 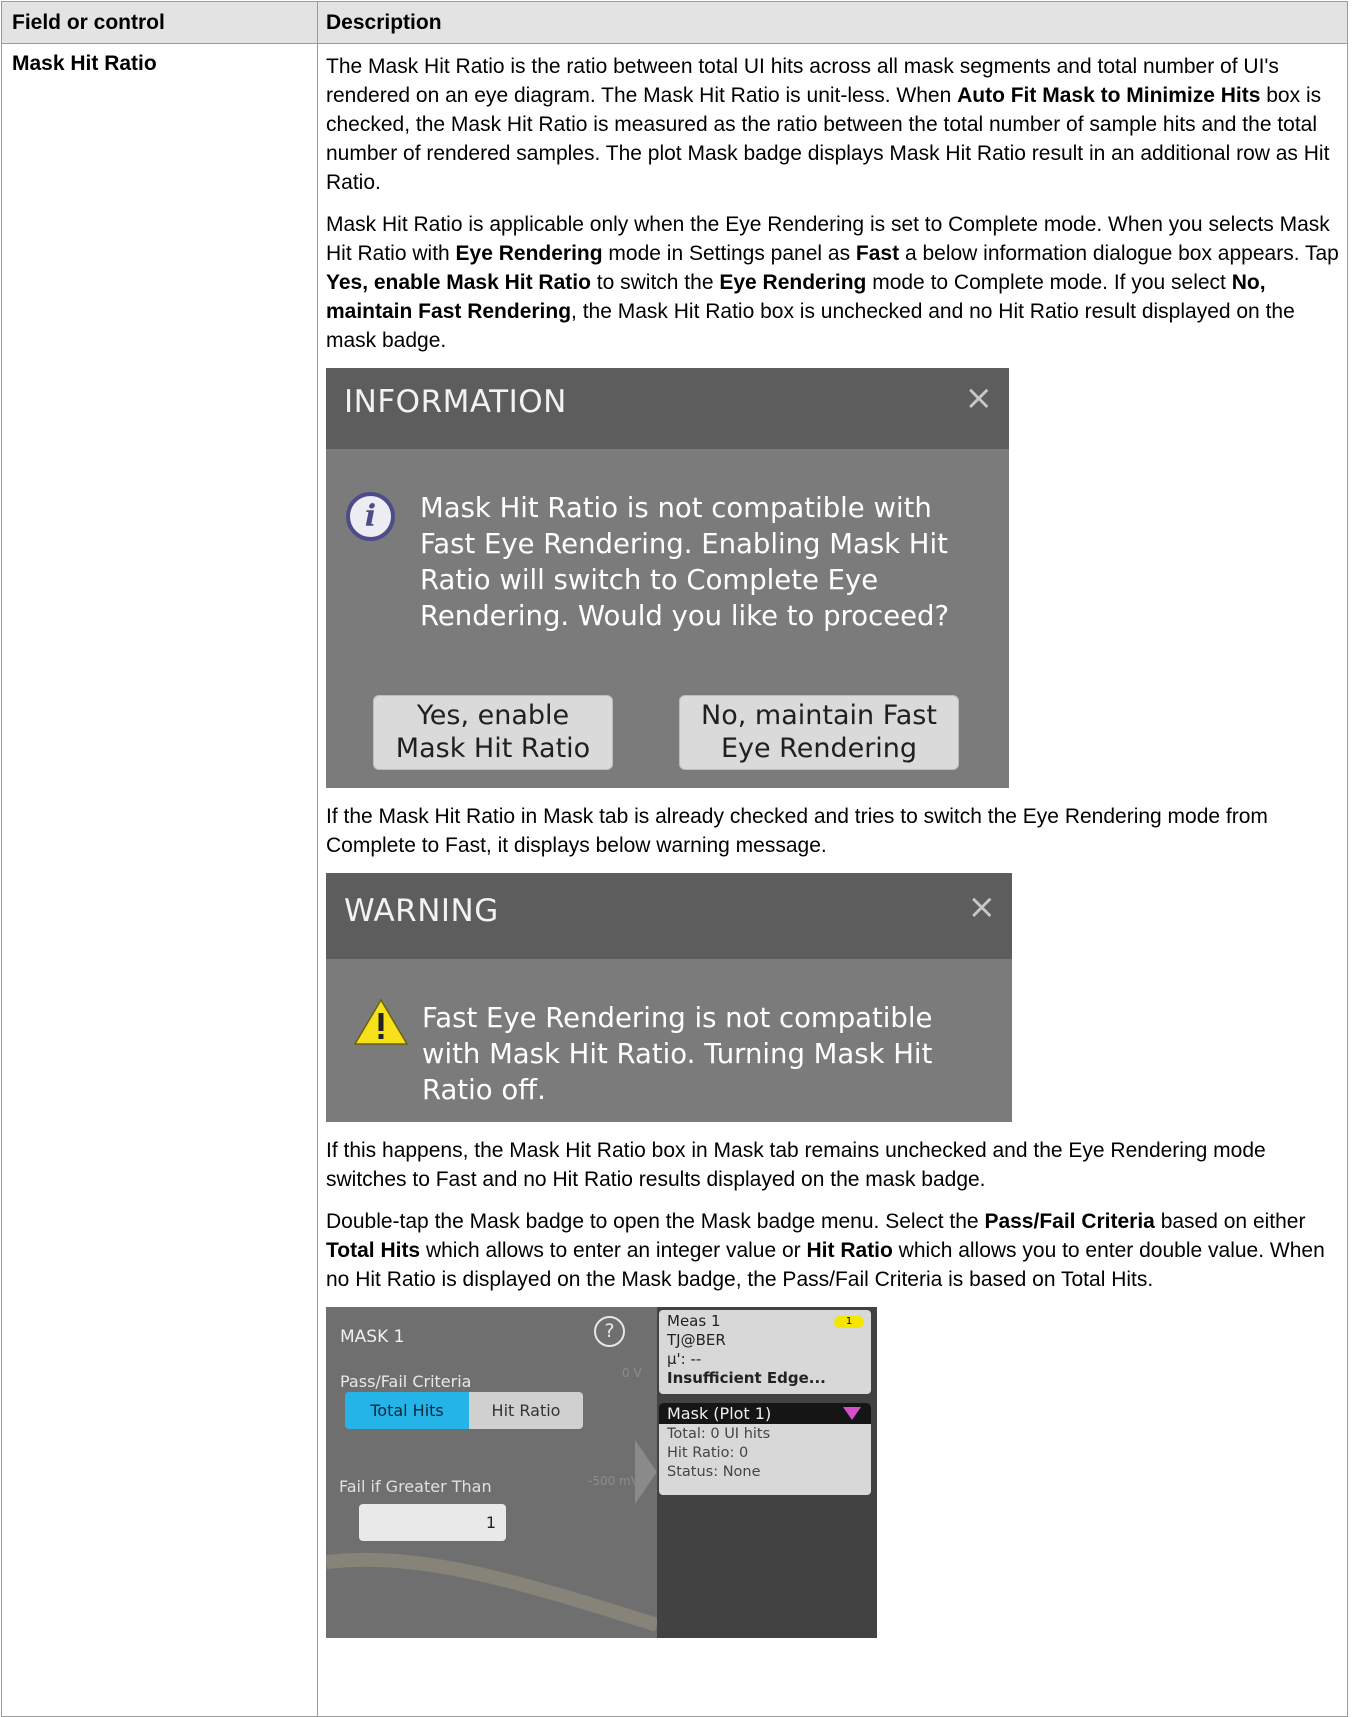 What do you see at coordinates (729, 253) in the screenshot?
I see `para2-text-2: mode in Settings panel as` at bounding box center [729, 253].